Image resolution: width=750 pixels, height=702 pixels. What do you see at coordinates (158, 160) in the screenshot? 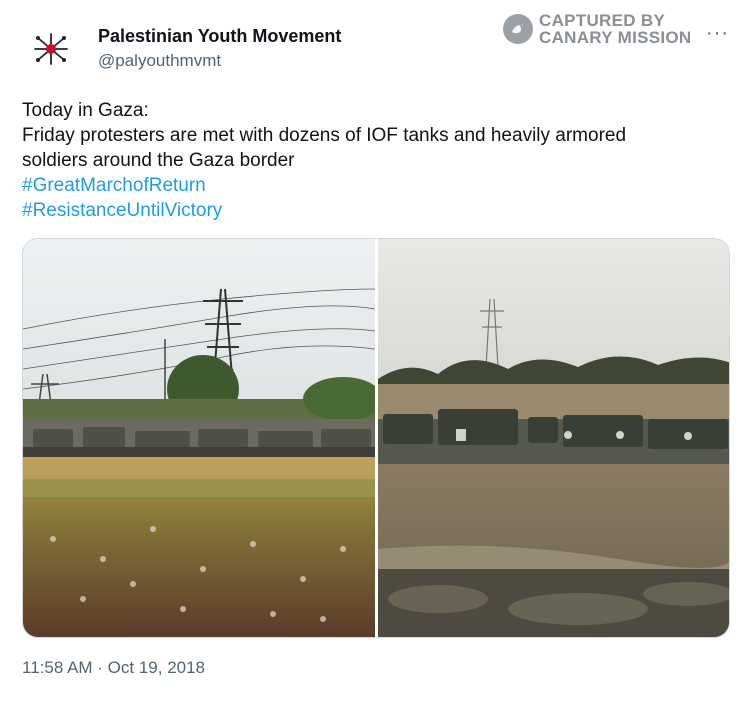
I see `tweet-line-3: soldiers around the Gaza border` at bounding box center [158, 160].